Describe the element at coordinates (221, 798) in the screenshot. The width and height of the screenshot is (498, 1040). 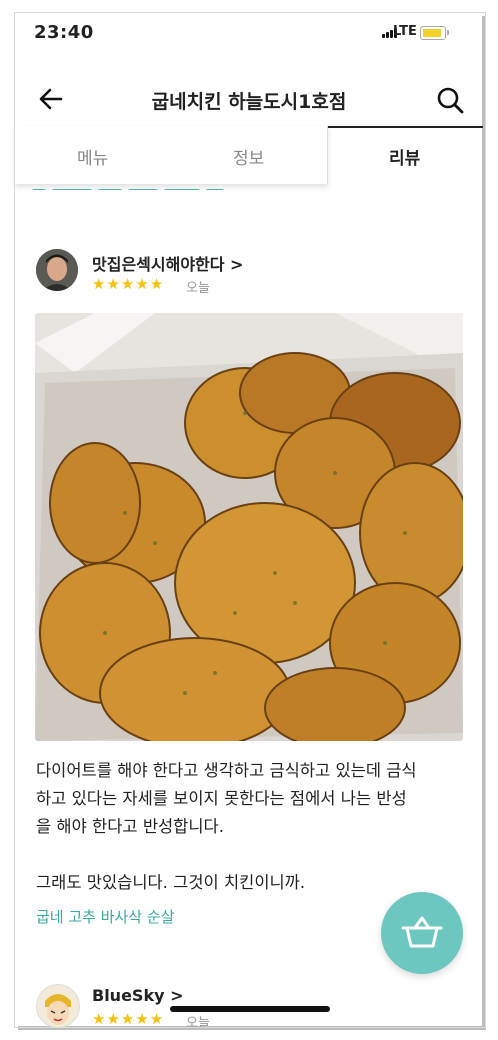
I see `review-text-line: 하고 있다는 자세를 보이지 못한다는 점에서 나는 반성` at that location.